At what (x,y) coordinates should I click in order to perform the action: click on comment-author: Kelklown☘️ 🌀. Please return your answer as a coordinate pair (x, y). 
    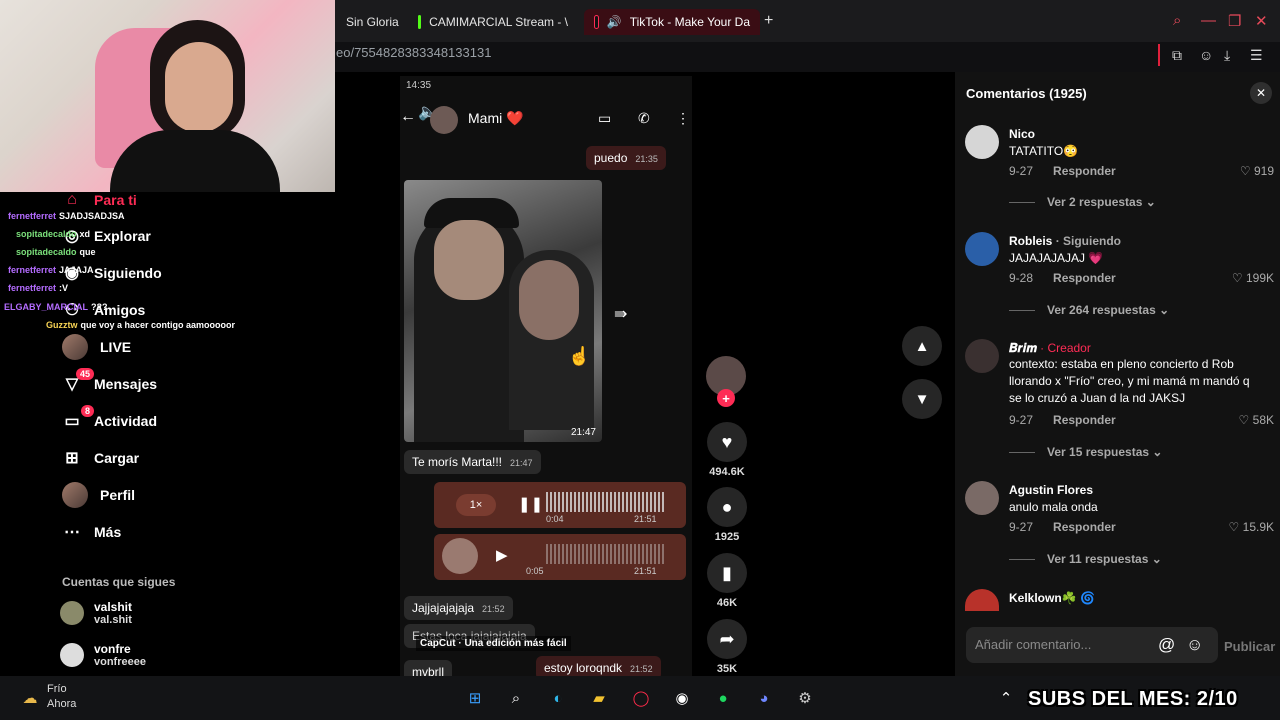
    Looking at the image, I should click on (1052, 598).